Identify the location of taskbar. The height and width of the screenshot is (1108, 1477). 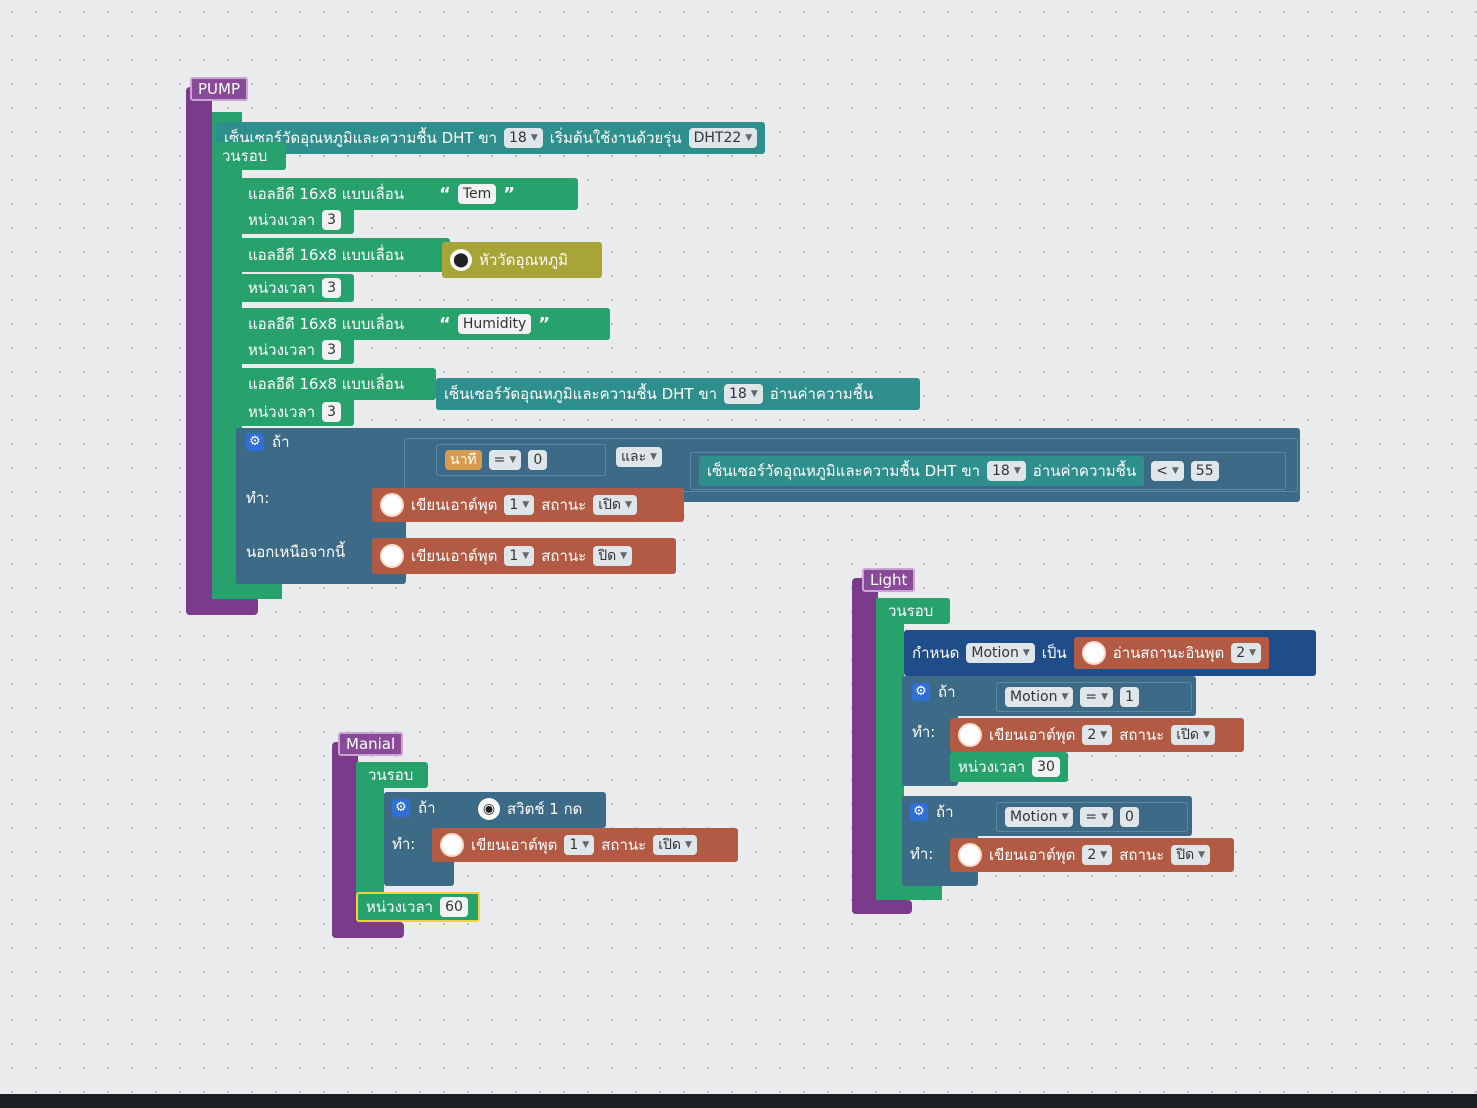
(738, 1101).